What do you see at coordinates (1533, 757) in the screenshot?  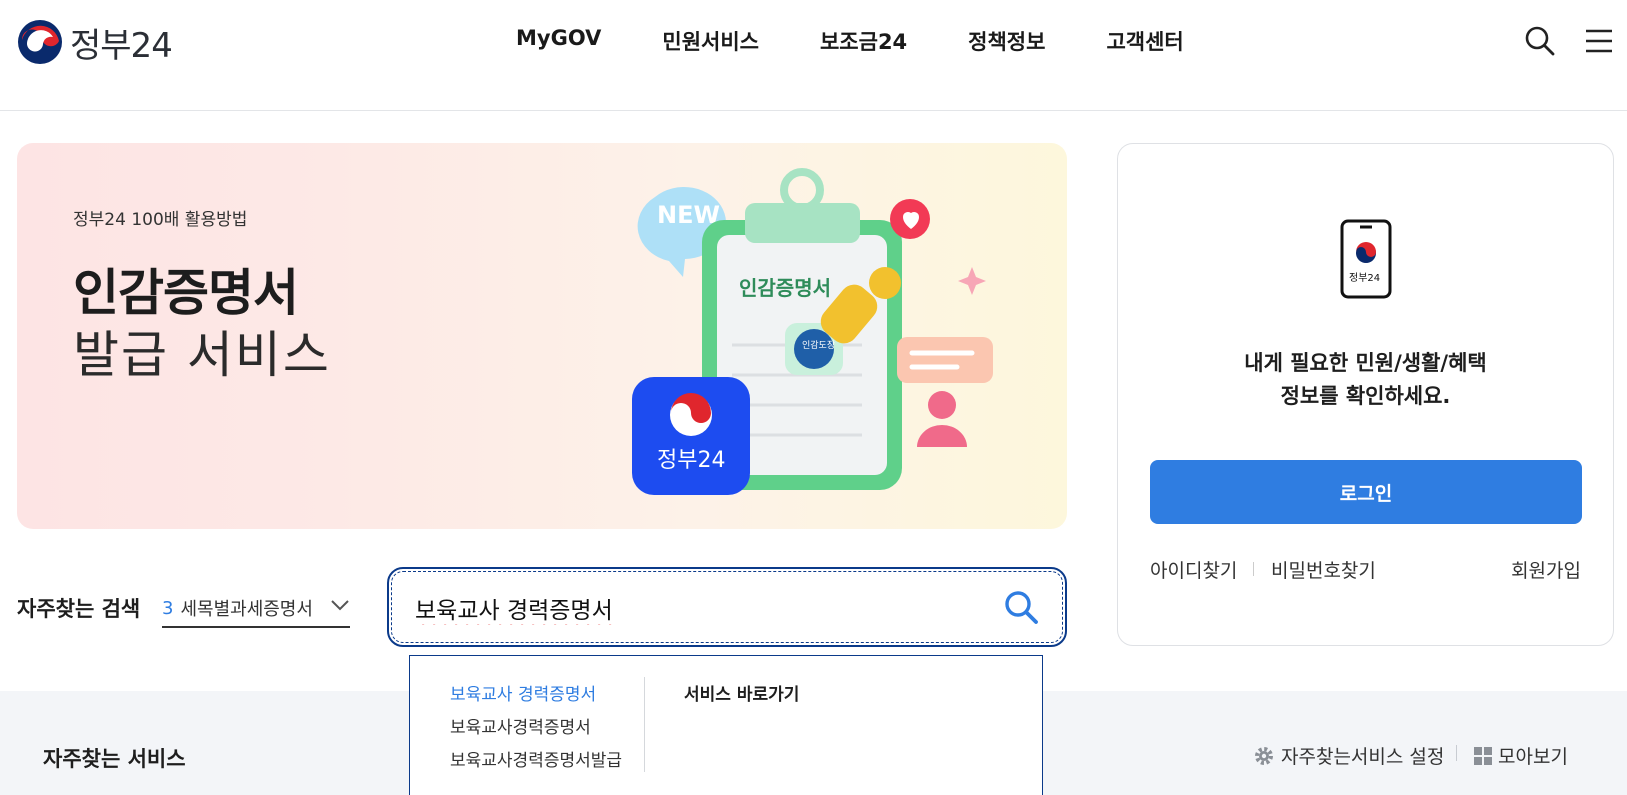 I see `view-all-label: 모아보기` at bounding box center [1533, 757].